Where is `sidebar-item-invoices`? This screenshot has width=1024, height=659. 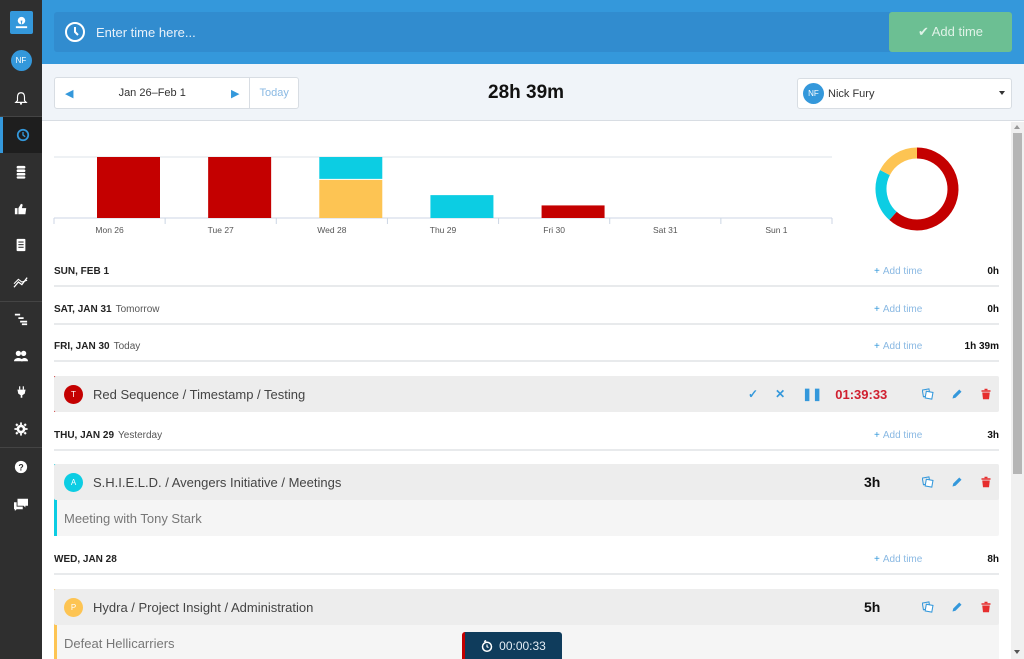
sidebar-item-invoices is located at coordinates (21, 245).